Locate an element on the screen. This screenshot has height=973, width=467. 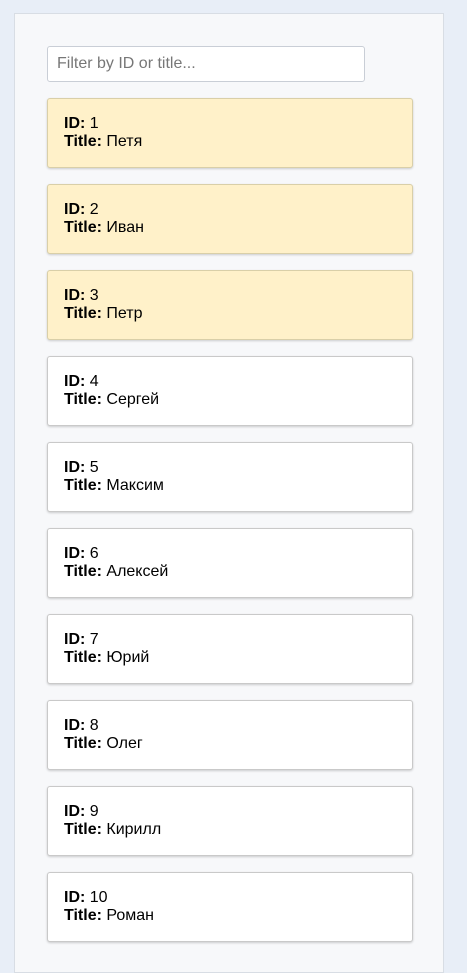
item-id-row: ID: 5 is located at coordinates (230, 468).